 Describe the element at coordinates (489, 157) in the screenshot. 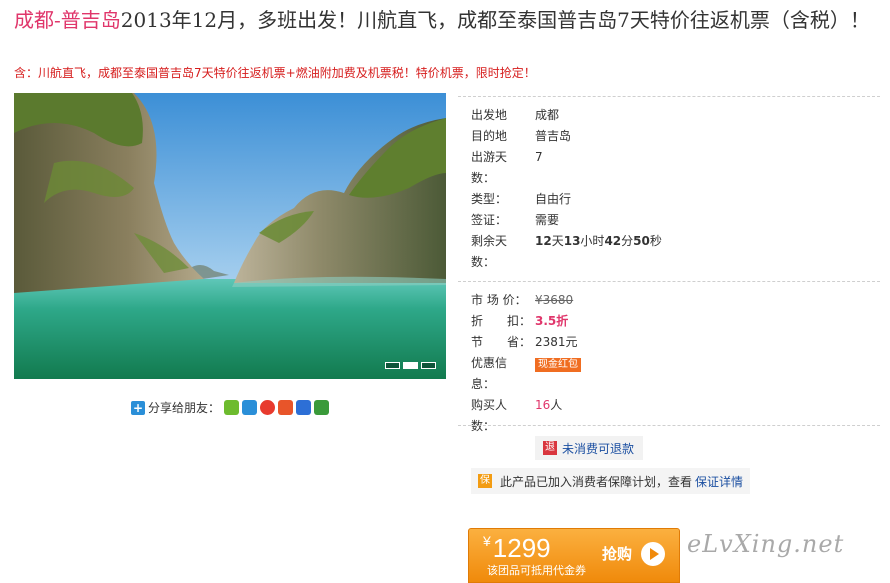

I see `days-label: 出游天` at that location.